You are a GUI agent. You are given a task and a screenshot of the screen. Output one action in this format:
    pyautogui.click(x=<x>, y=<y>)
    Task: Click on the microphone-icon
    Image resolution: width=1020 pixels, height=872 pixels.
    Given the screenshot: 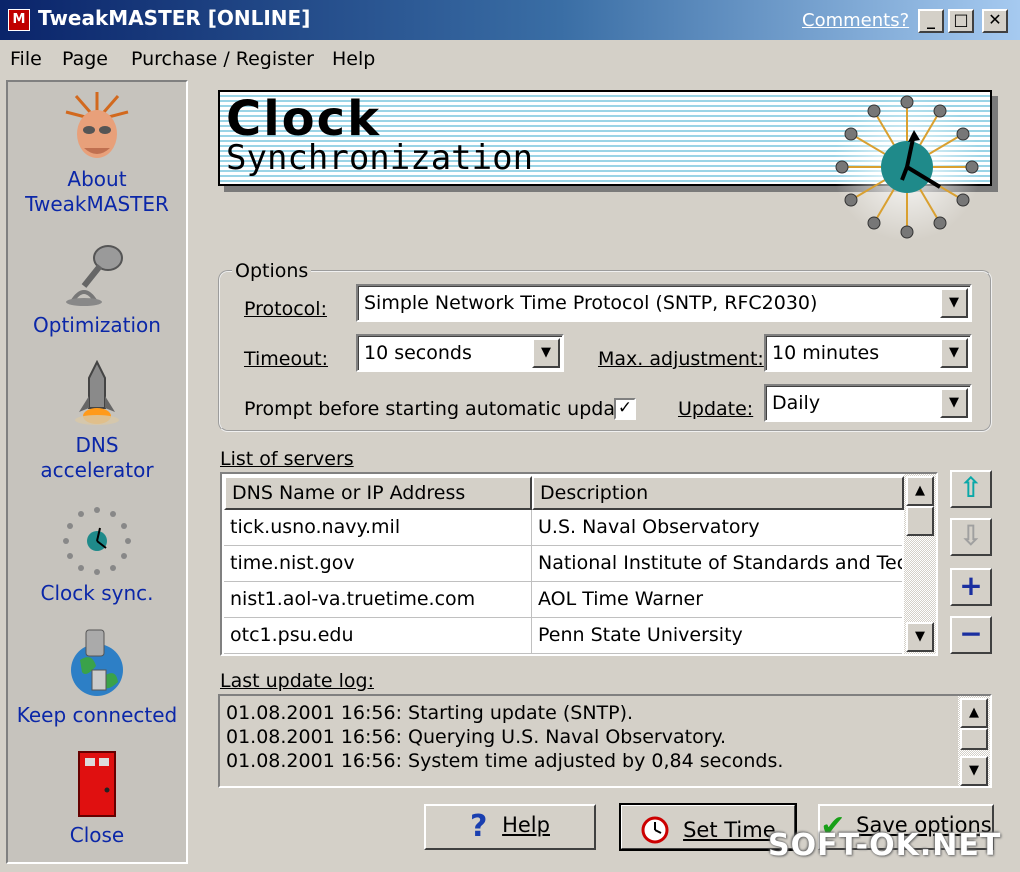 What is the action you would take?
    pyautogui.click(x=94, y=275)
    